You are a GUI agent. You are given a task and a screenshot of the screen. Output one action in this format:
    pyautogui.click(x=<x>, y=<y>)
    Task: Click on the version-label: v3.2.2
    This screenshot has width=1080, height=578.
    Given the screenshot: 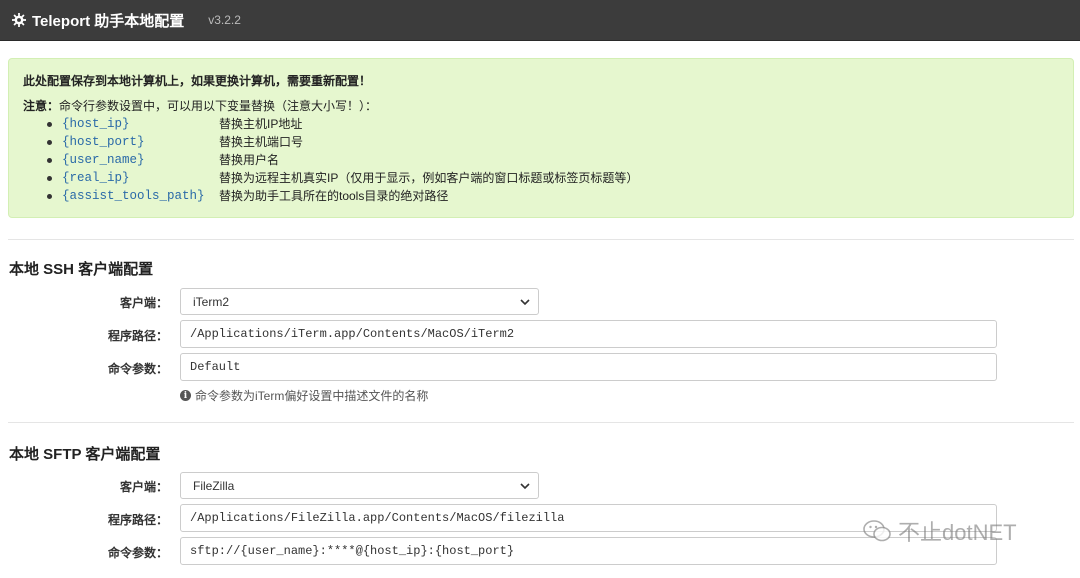 What is the action you would take?
    pyautogui.click(x=224, y=20)
    